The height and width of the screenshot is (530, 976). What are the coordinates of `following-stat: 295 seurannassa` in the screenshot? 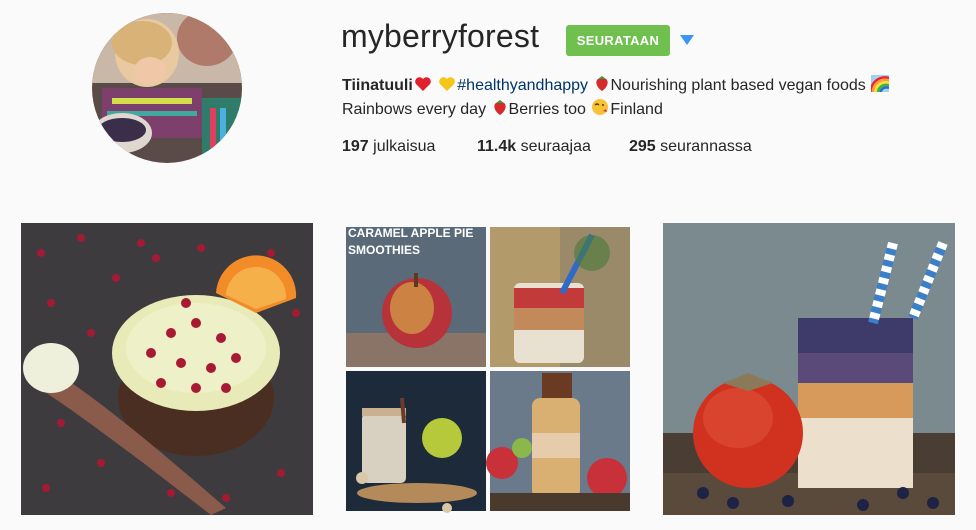 It's located at (690, 147).